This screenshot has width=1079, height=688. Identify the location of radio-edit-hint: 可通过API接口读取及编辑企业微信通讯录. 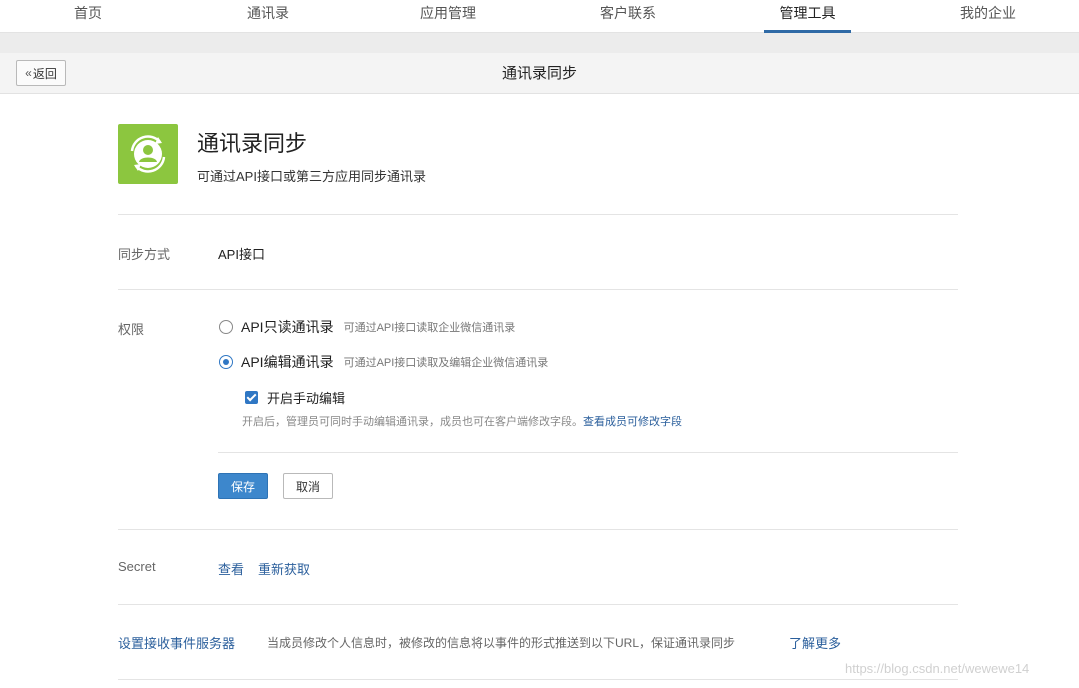
(446, 363).